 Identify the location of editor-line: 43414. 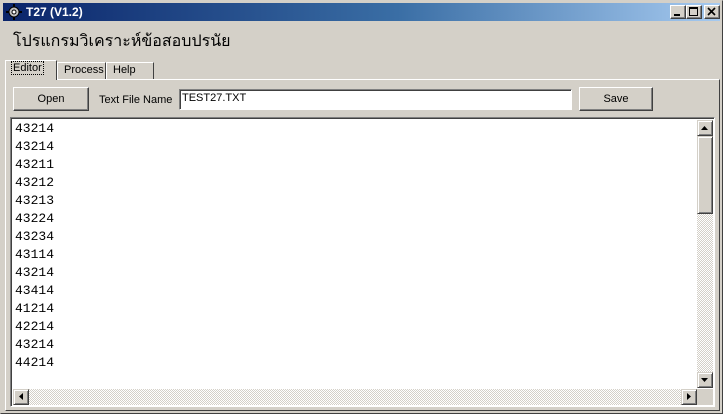
(35, 290).